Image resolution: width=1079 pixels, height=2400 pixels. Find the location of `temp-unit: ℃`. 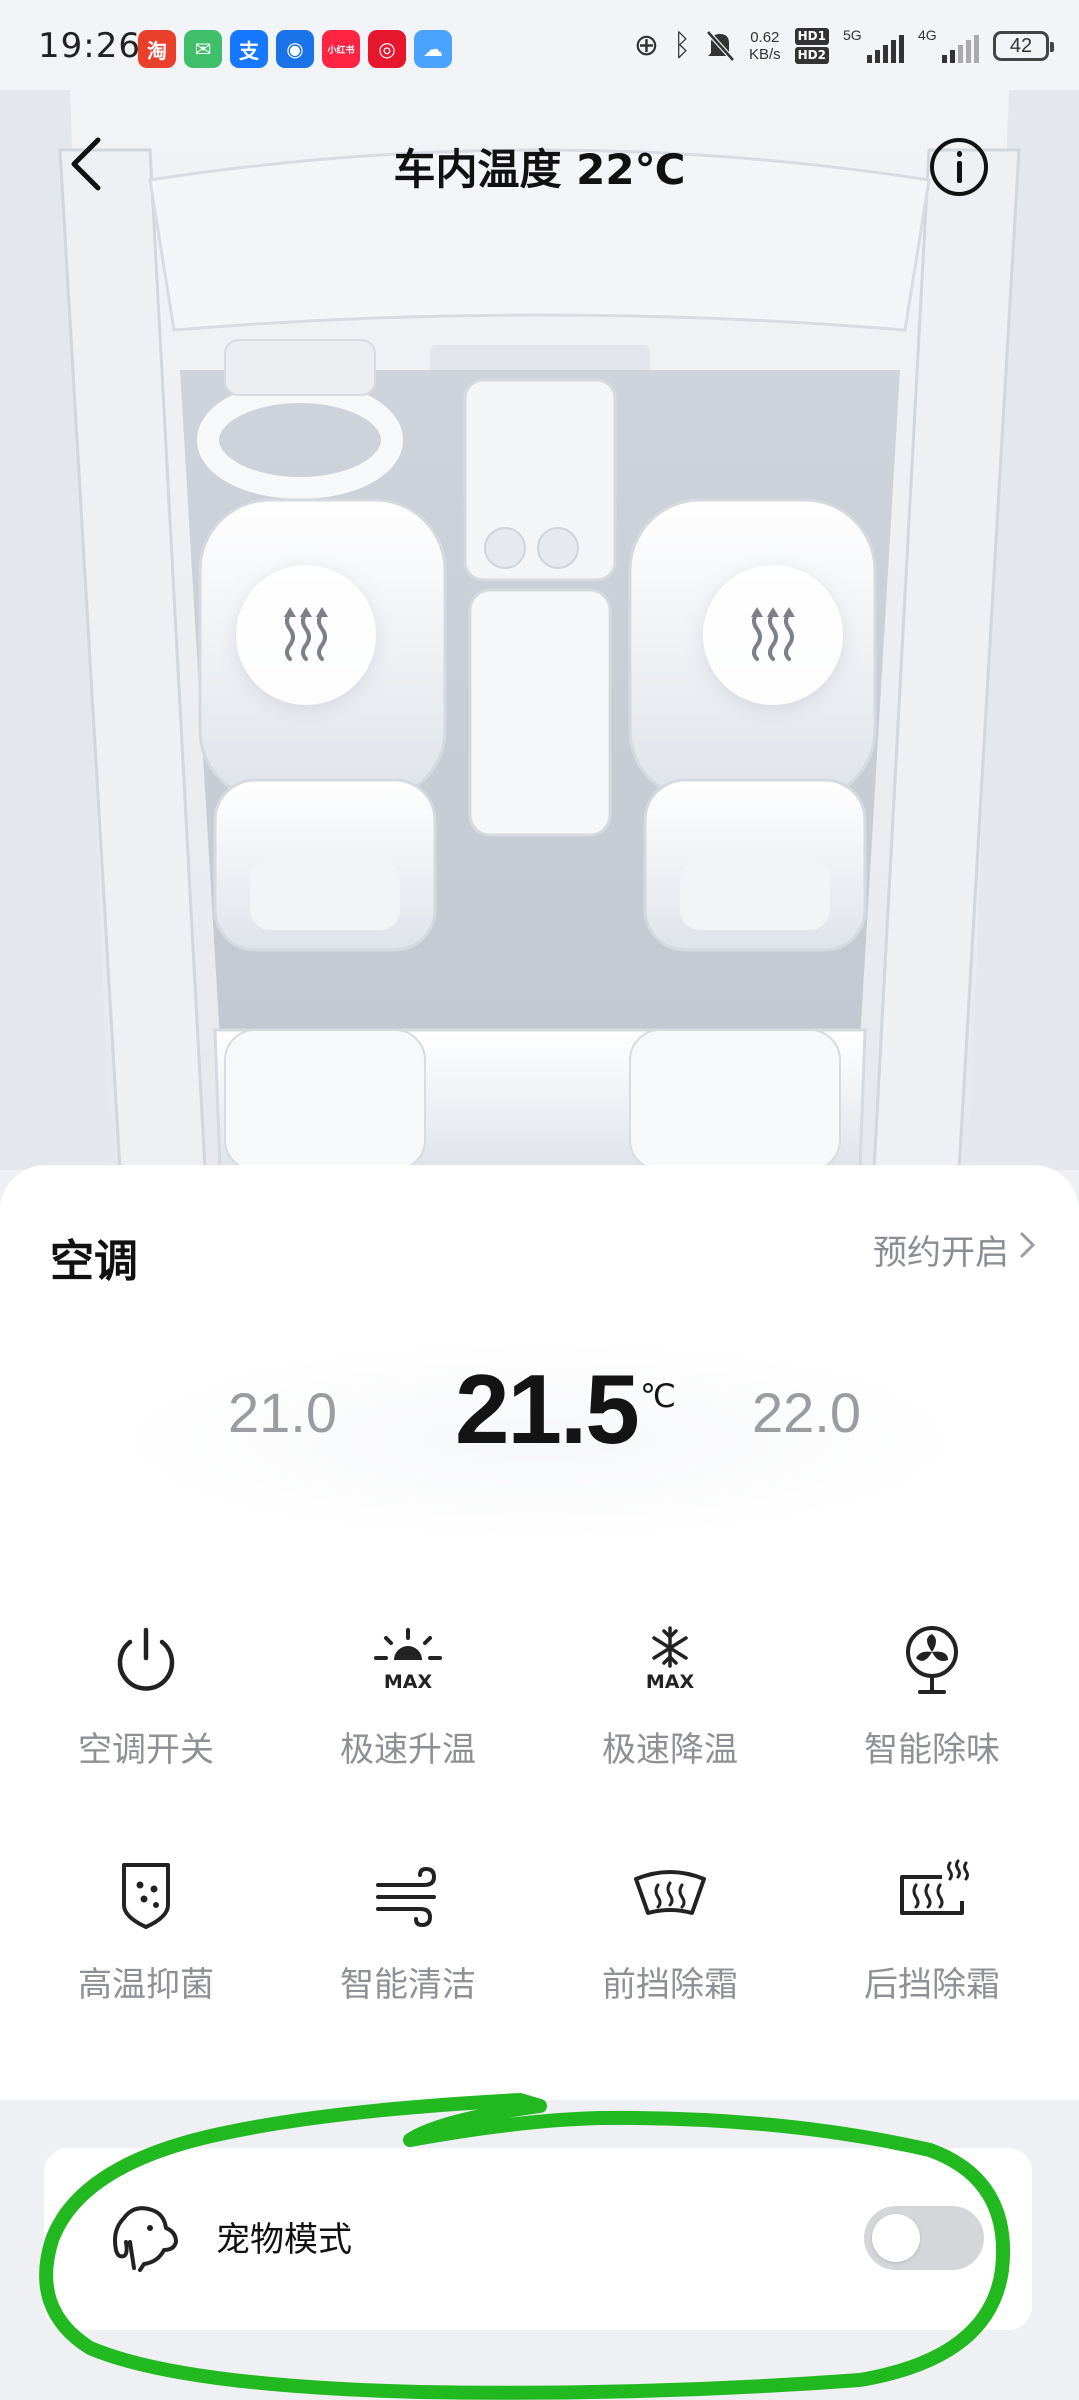

temp-unit: ℃ is located at coordinates (658, 1396).